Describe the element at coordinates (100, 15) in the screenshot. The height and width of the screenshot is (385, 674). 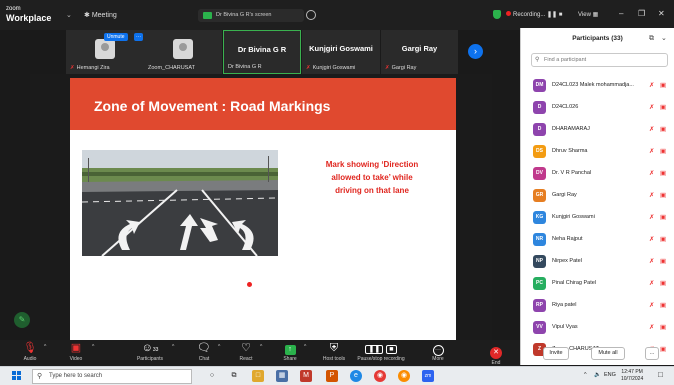
I see `meeting-menu: ✱ Meeting` at that location.